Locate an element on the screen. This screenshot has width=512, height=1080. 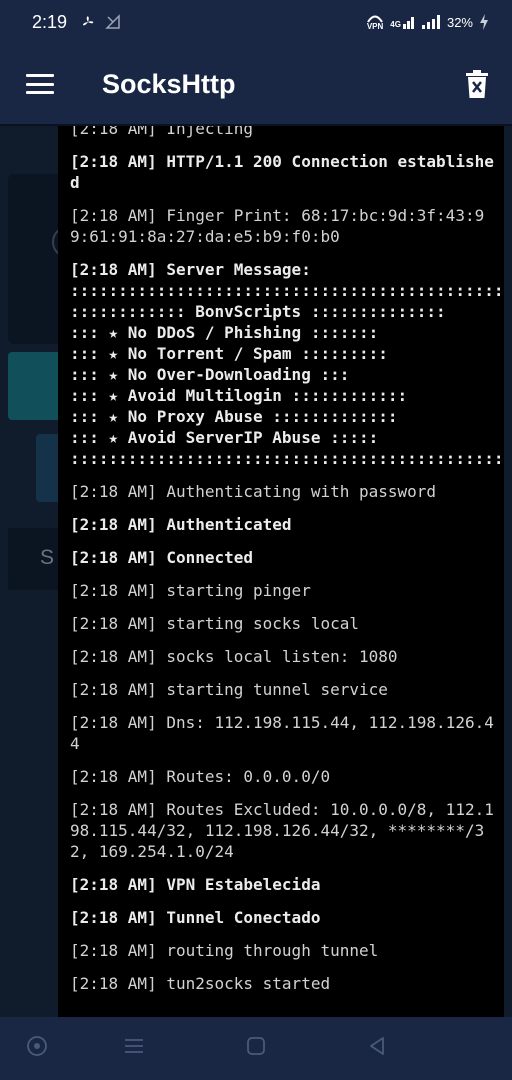
app-title: SocksHttp is located at coordinates (169, 83).